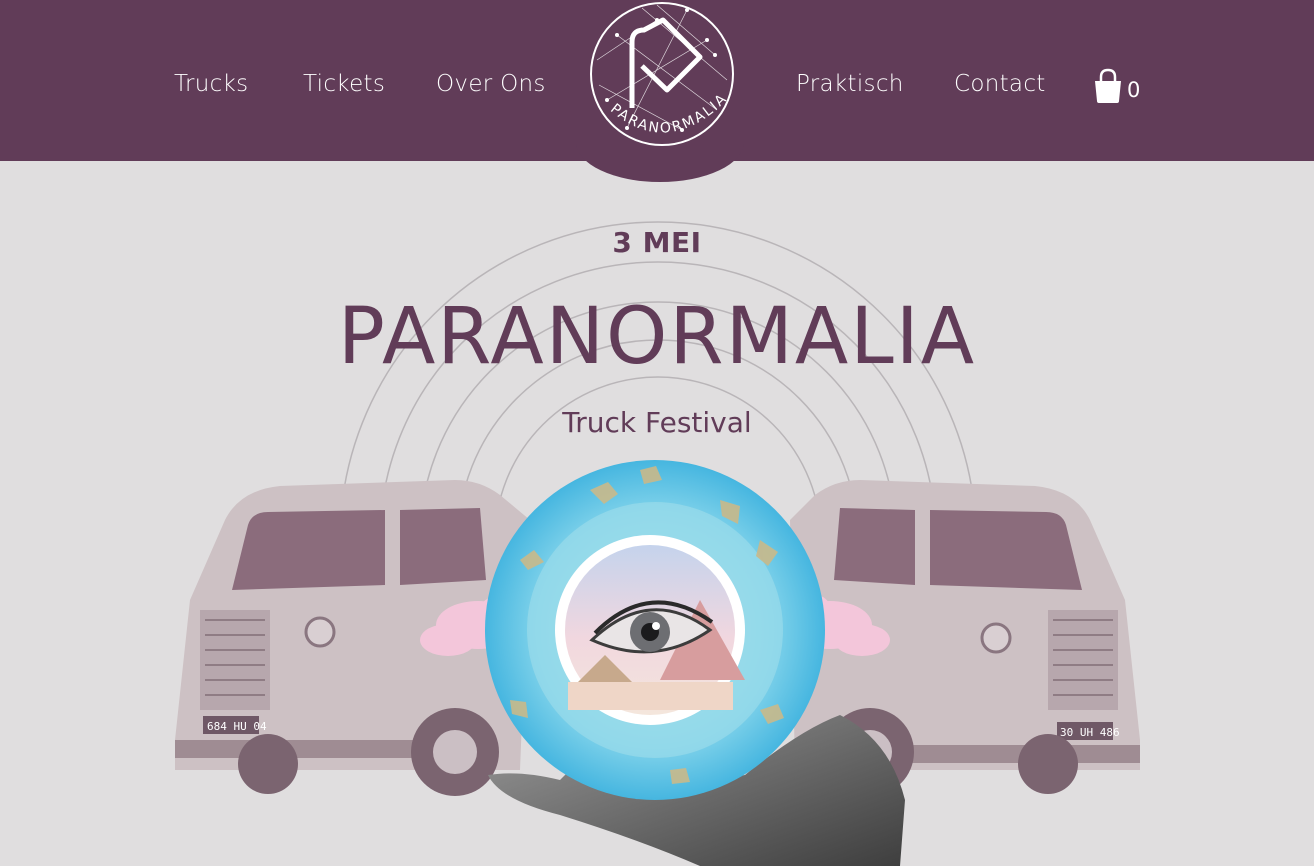 This screenshot has height=866, width=1314. What do you see at coordinates (662, 80) in the screenshot?
I see `site-logo: PARANORMALIA` at bounding box center [662, 80].